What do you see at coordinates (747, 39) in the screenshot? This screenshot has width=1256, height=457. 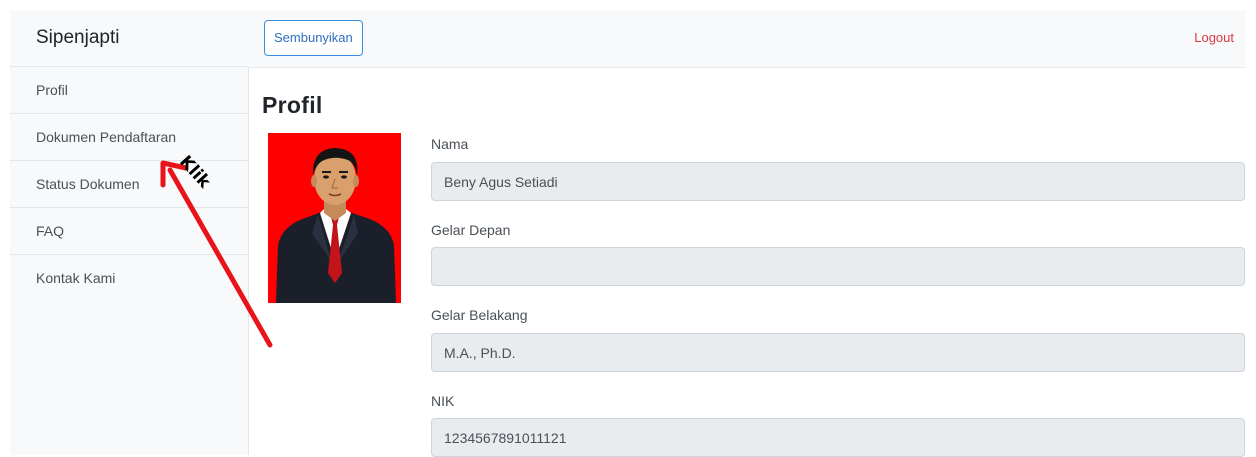 I see `top-navbar: Sembunyikan Logout` at bounding box center [747, 39].